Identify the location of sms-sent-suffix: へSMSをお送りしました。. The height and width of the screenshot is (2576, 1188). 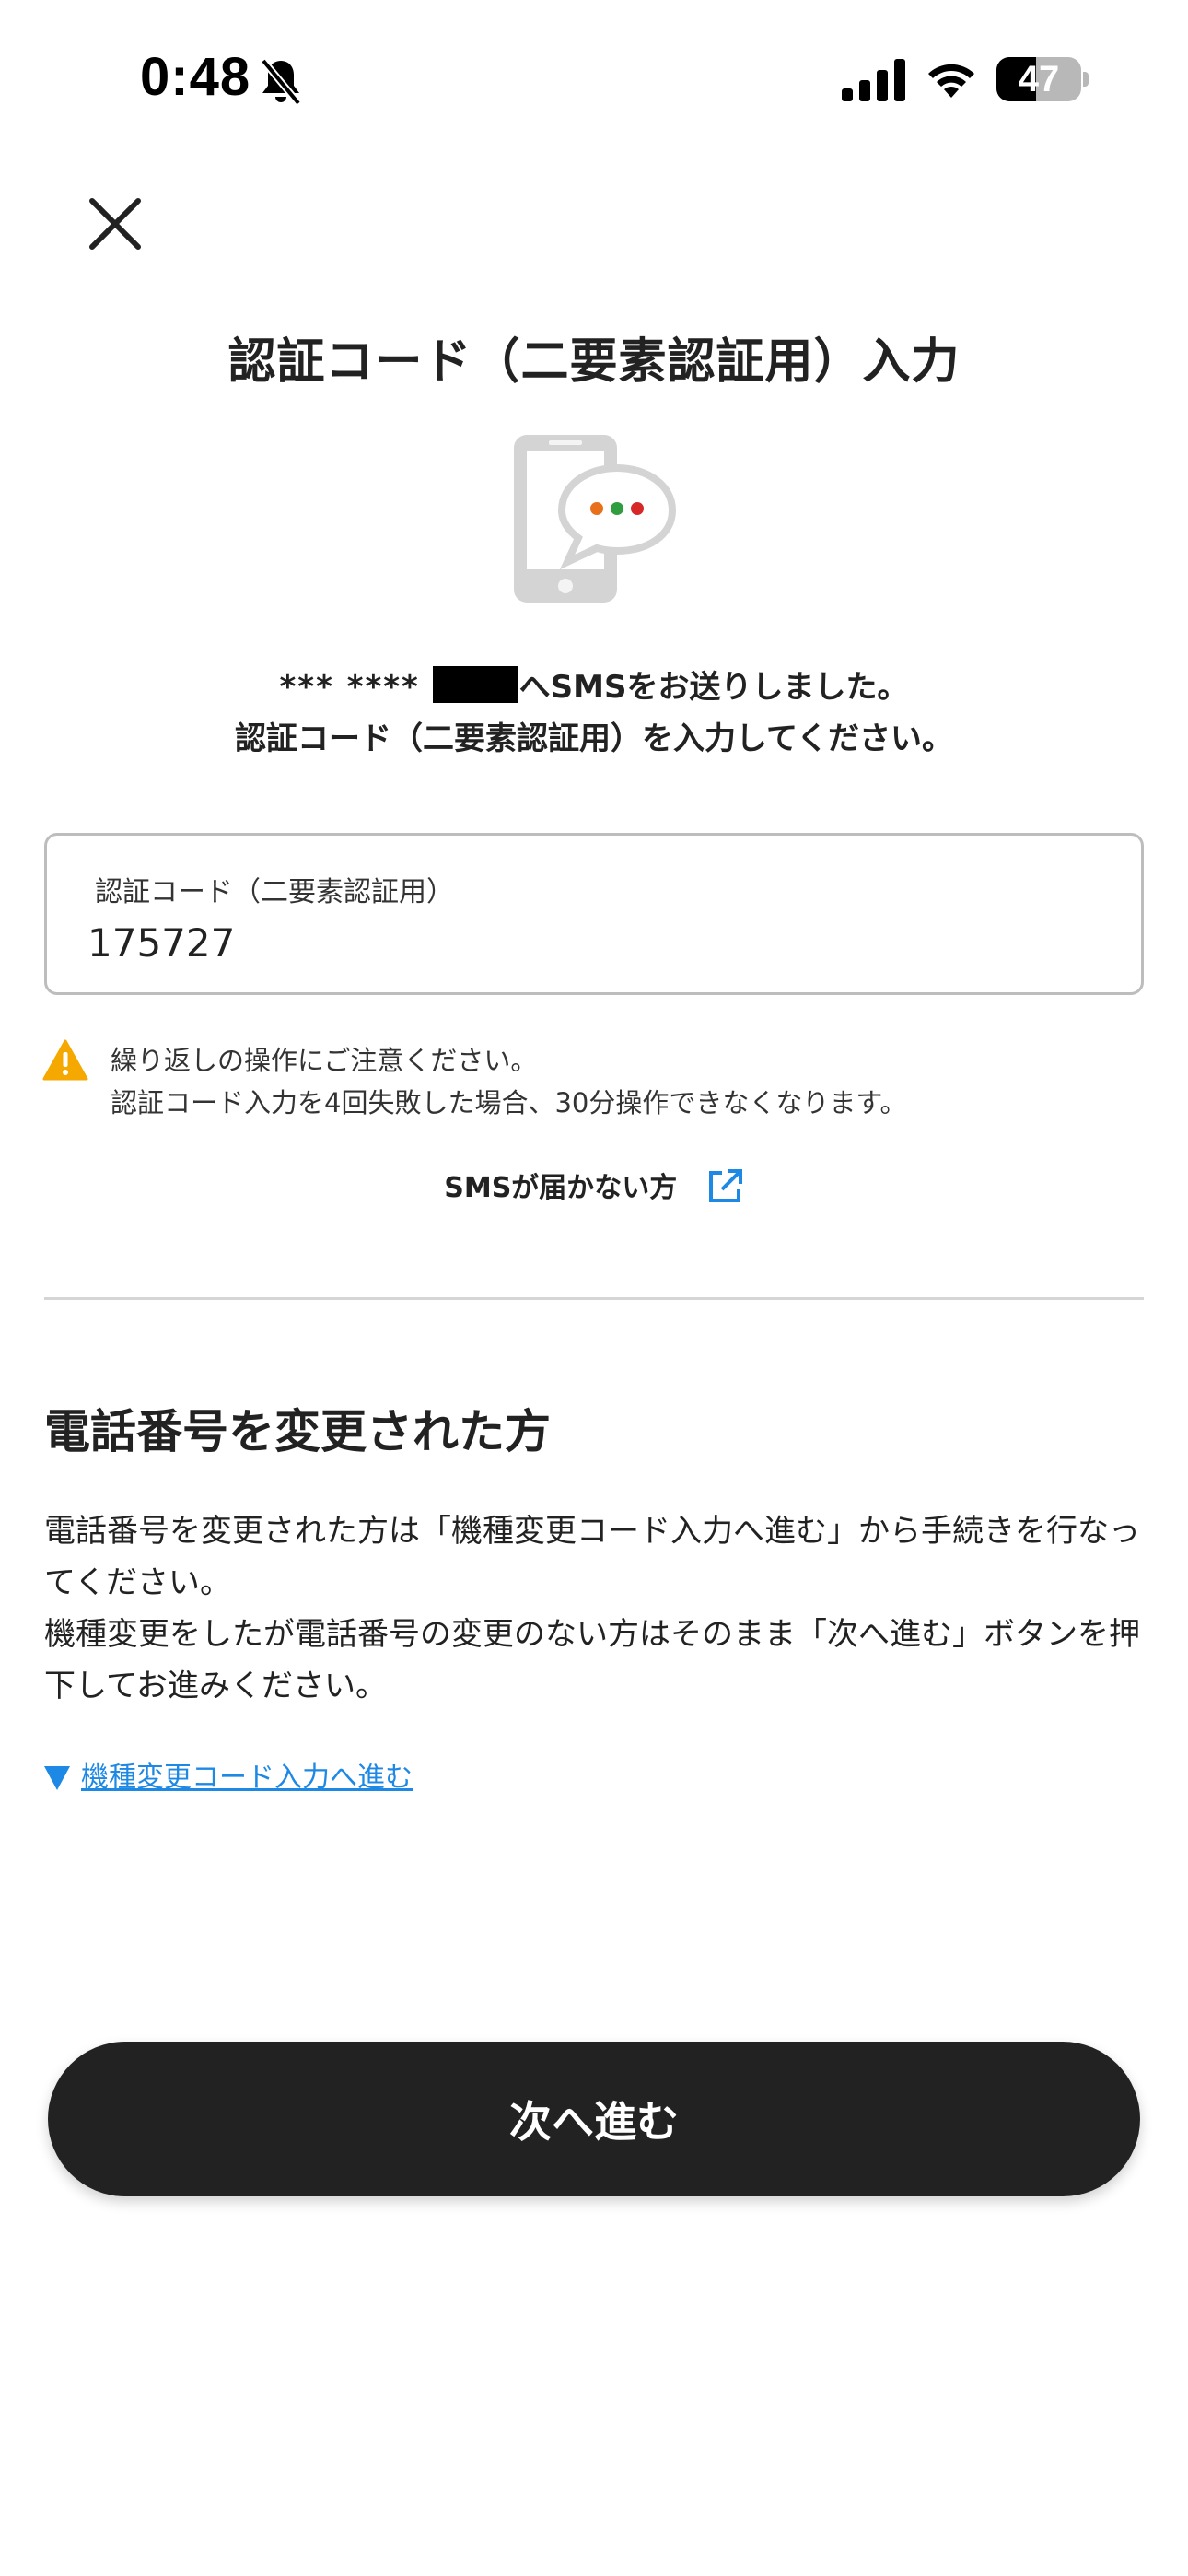
(713, 687).